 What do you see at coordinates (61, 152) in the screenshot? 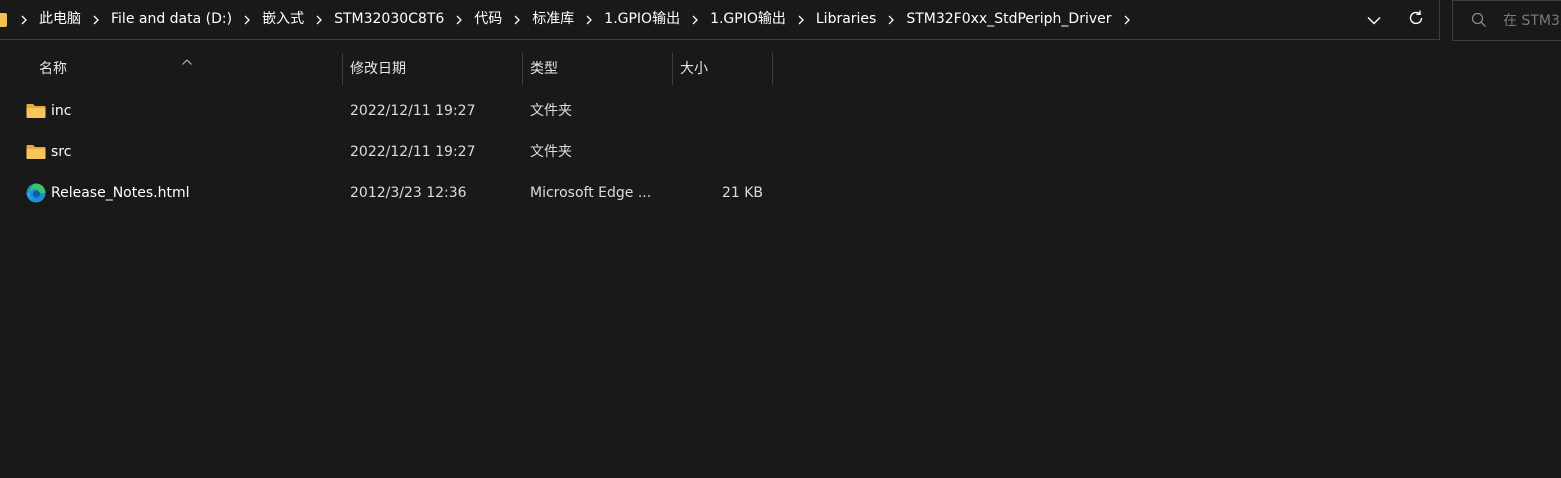
I see `file-name: src` at bounding box center [61, 152].